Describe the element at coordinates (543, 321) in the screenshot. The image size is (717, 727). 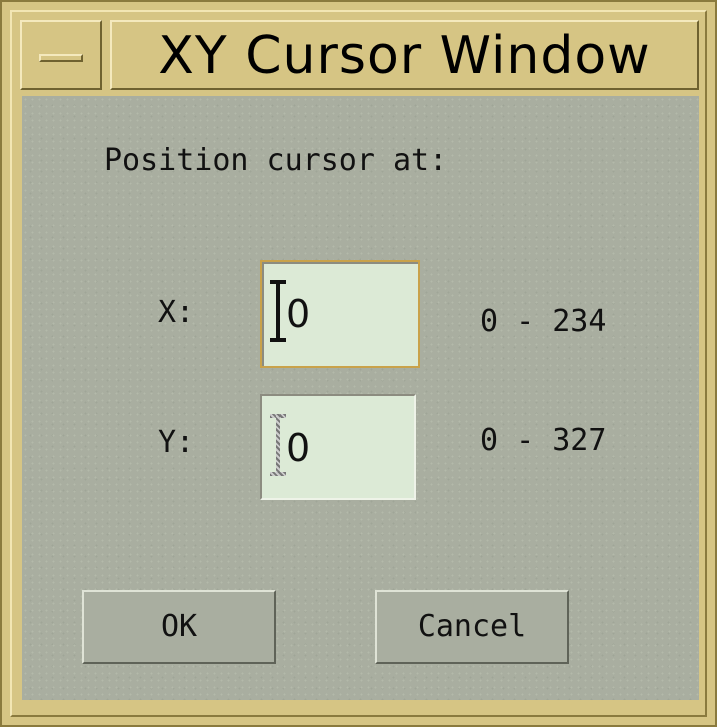
I see `x-range: 0 - 234` at that location.